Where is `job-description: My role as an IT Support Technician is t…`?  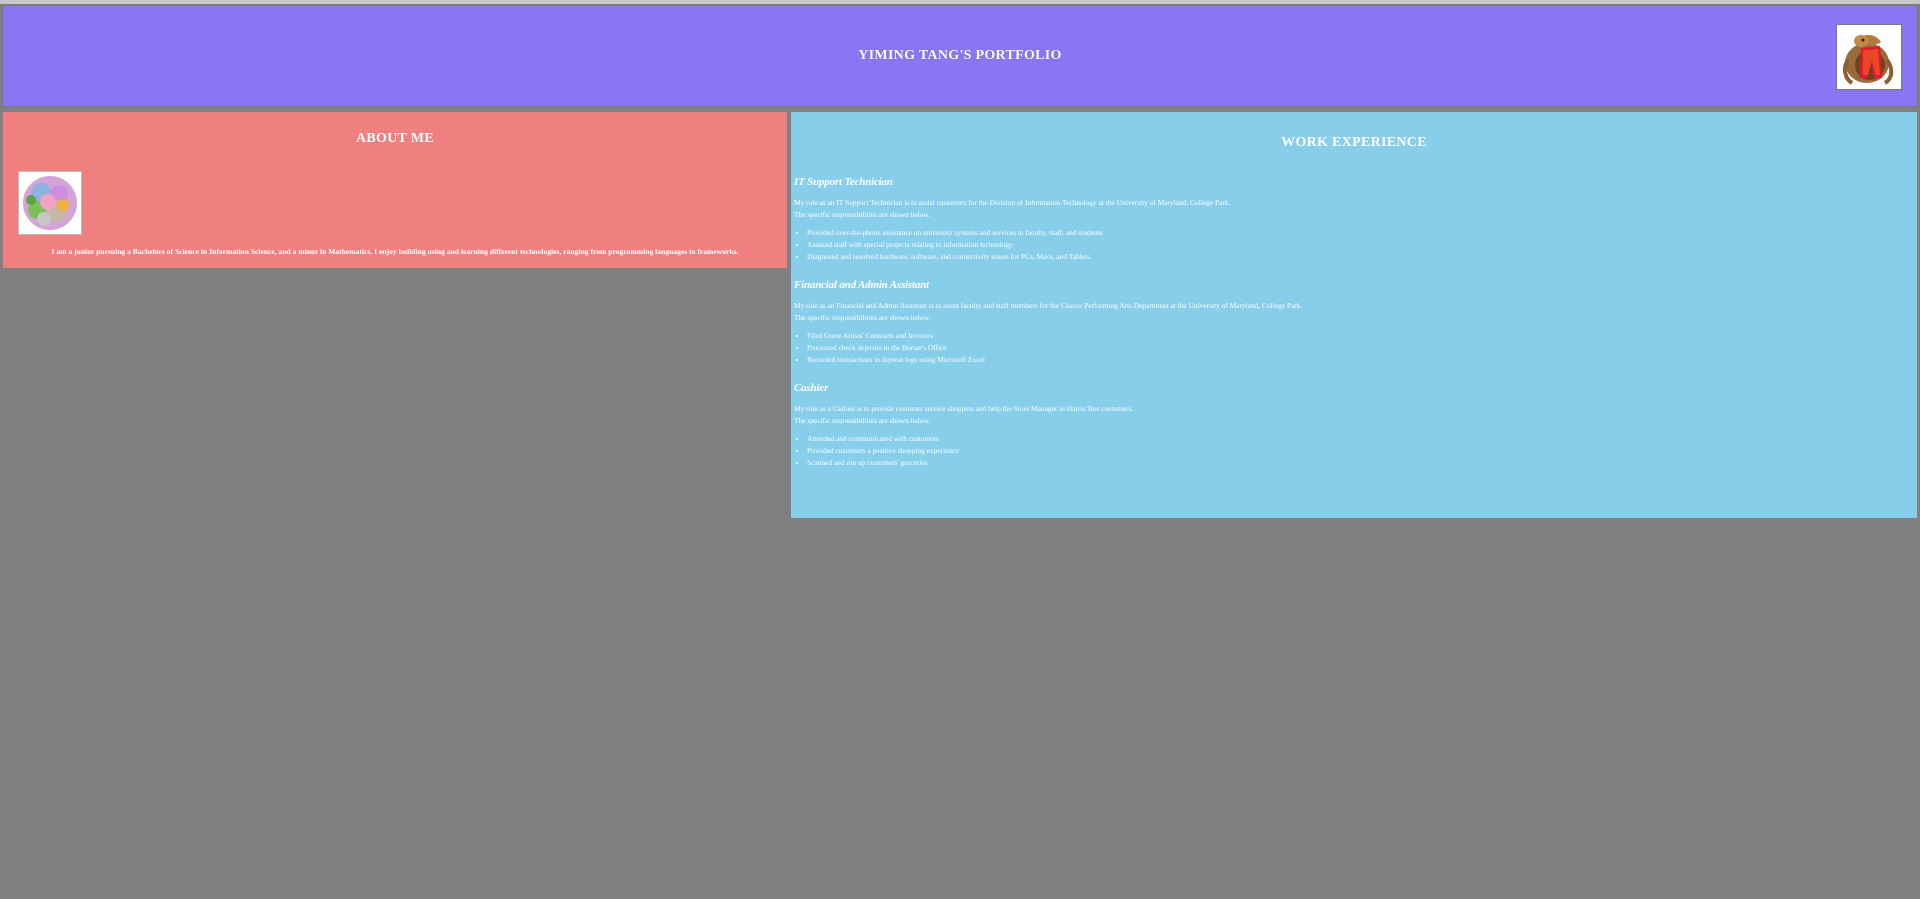
job-description: My role as an IT Support Technician is t… is located at coordinates (1349, 209).